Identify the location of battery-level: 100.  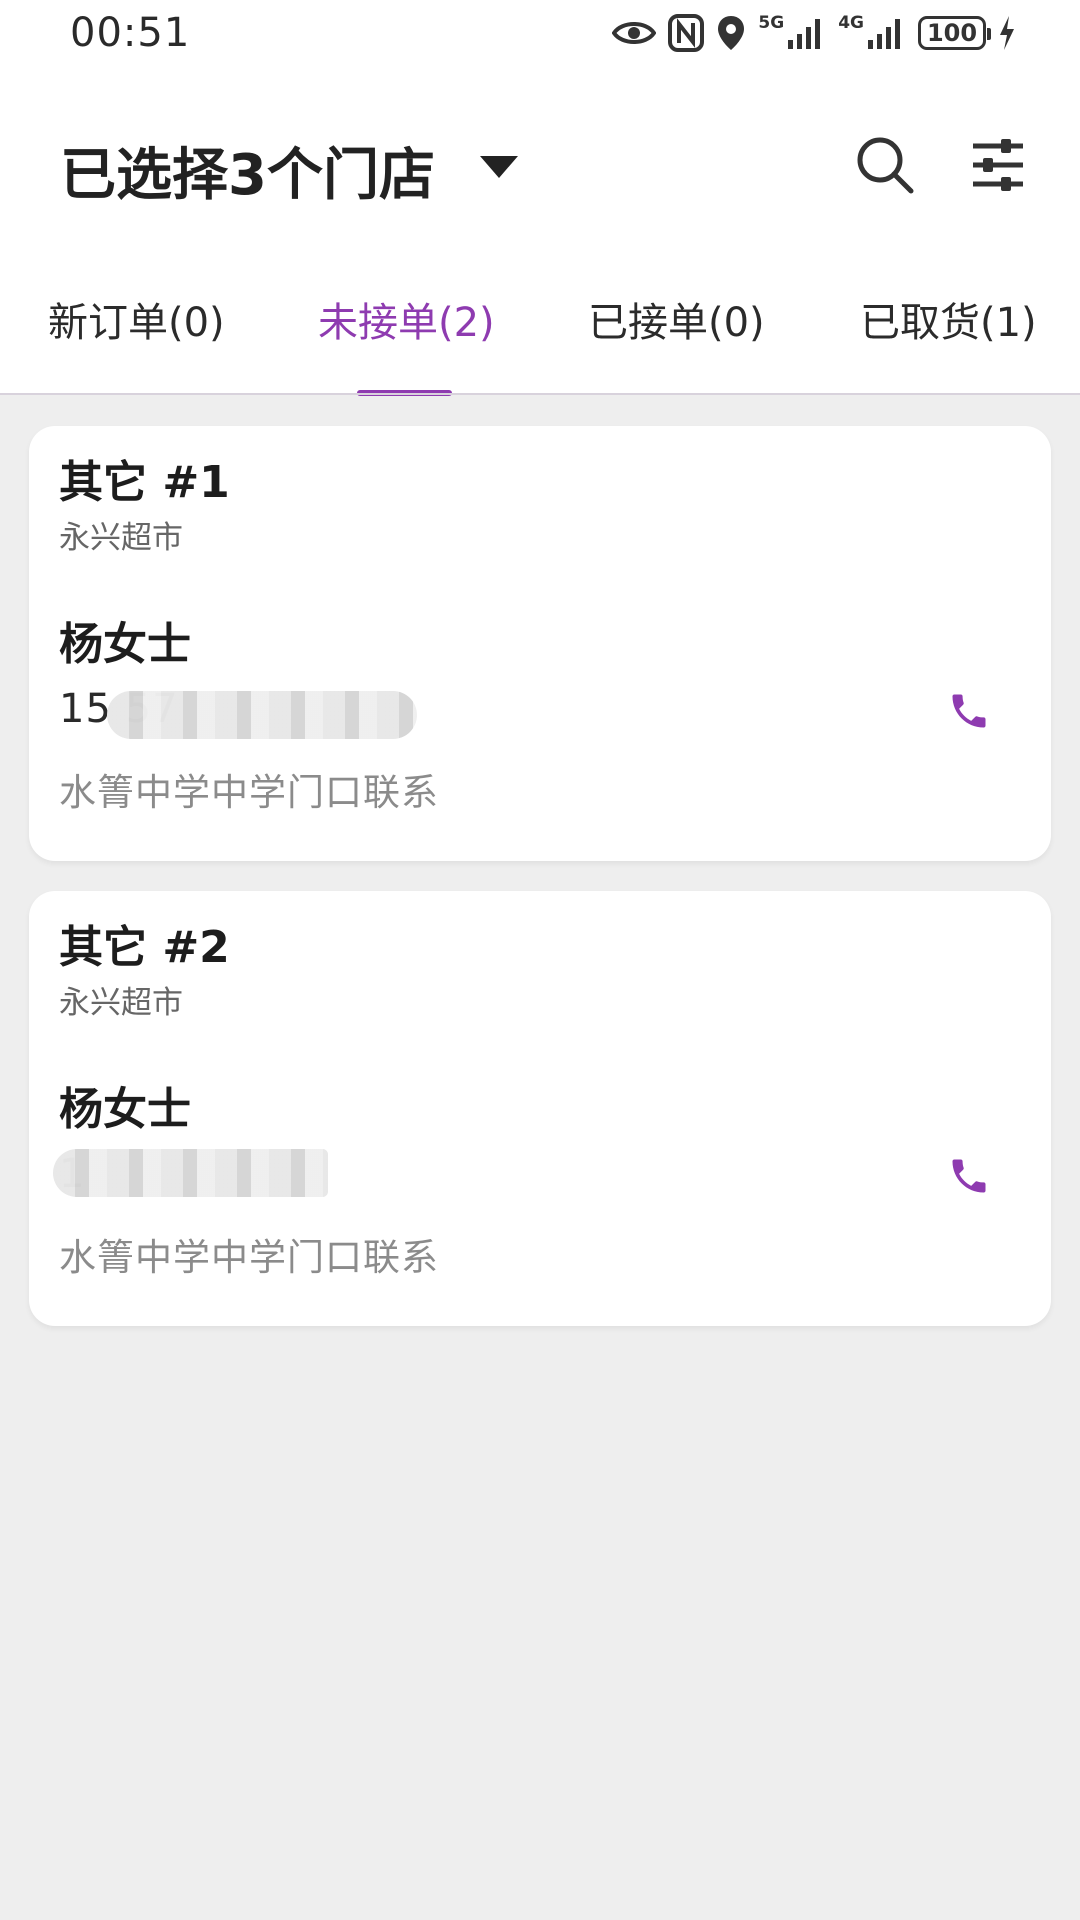
(952, 33).